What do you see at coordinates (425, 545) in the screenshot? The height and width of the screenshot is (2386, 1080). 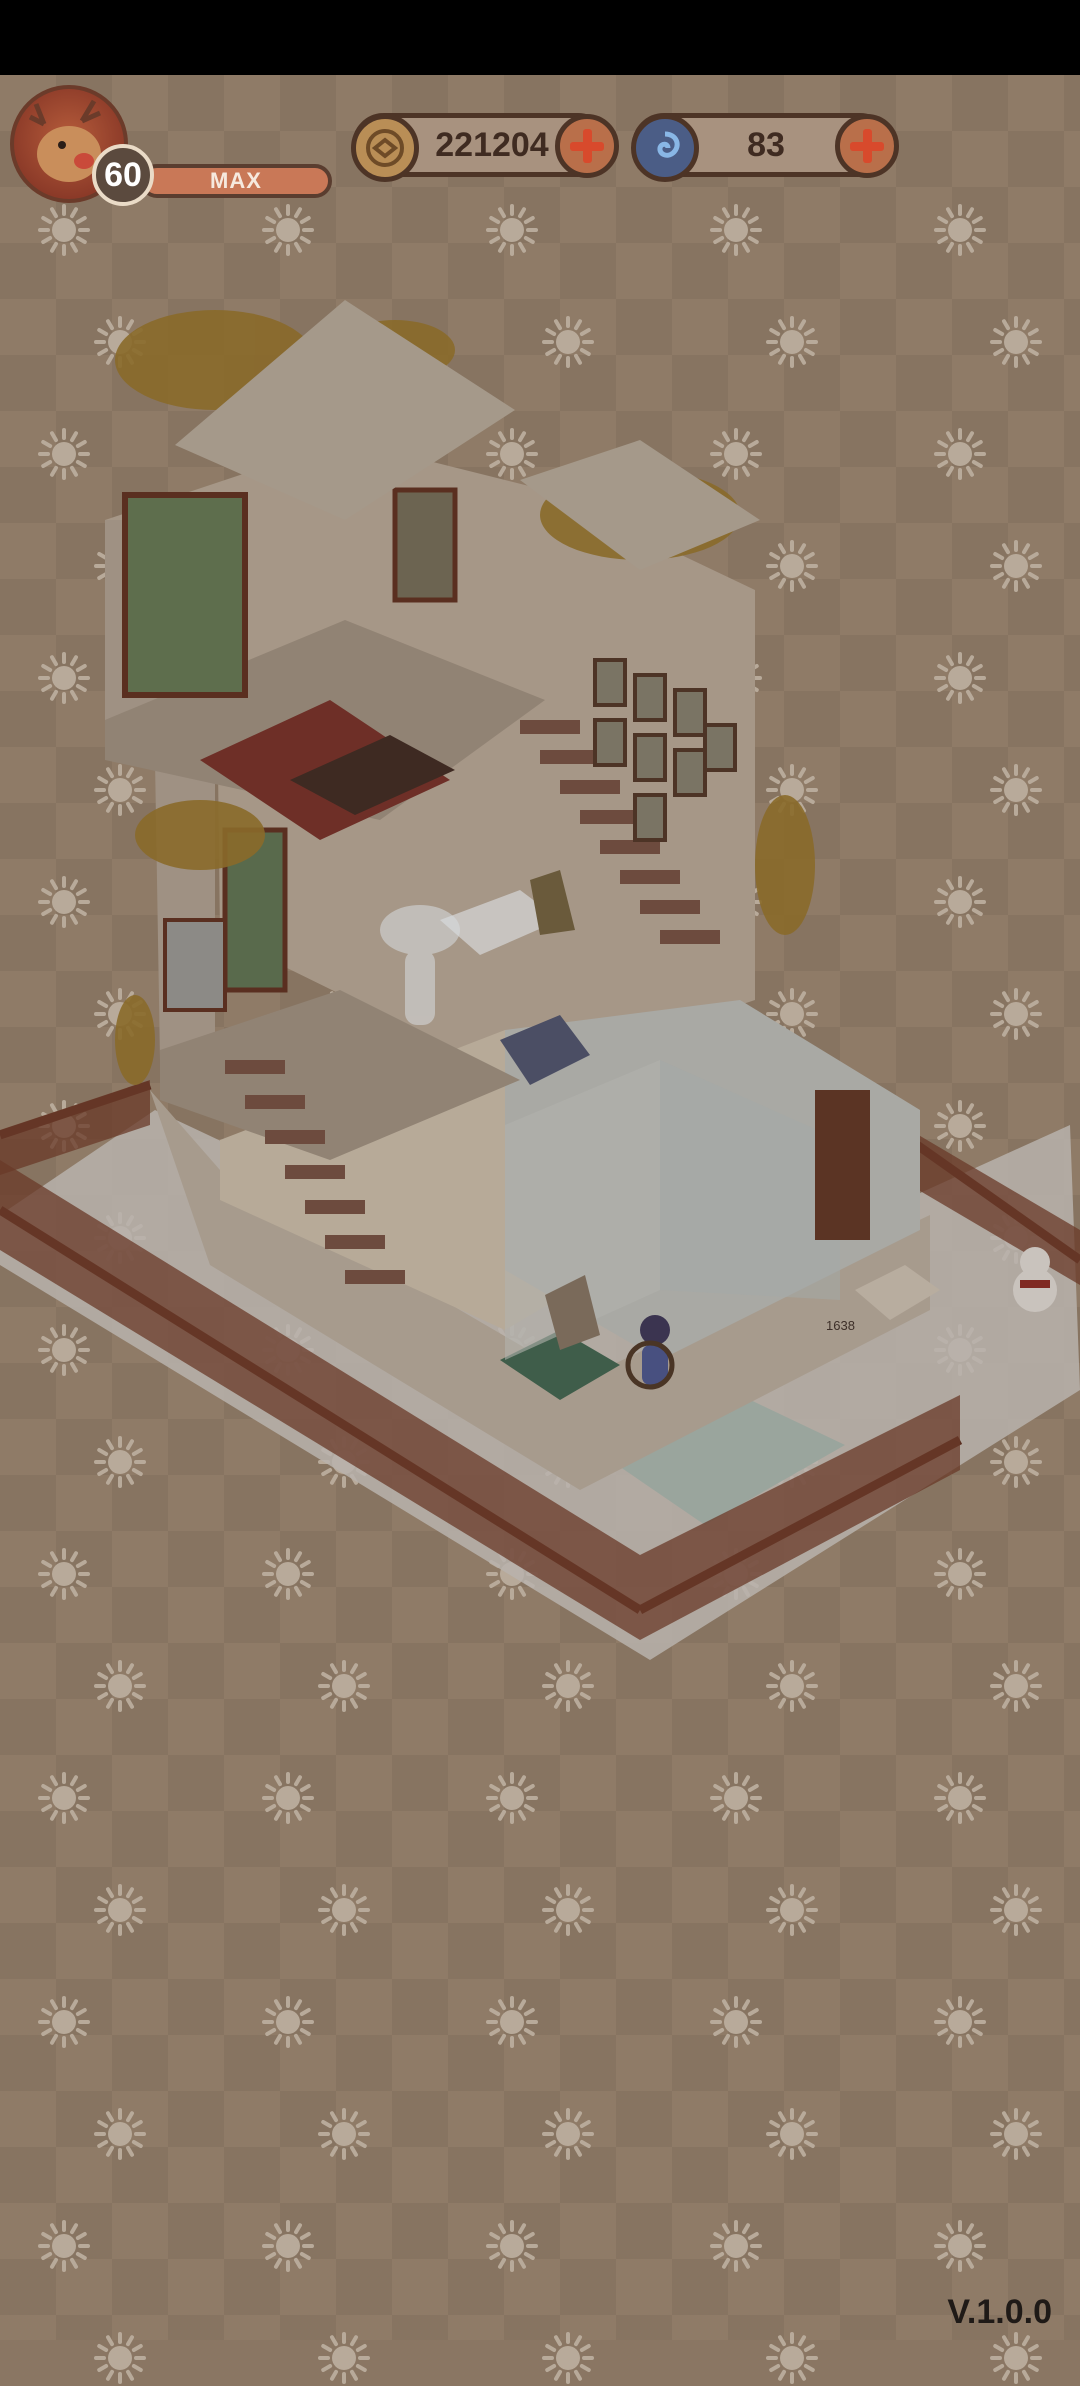 I see `window-top` at bounding box center [425, 545].